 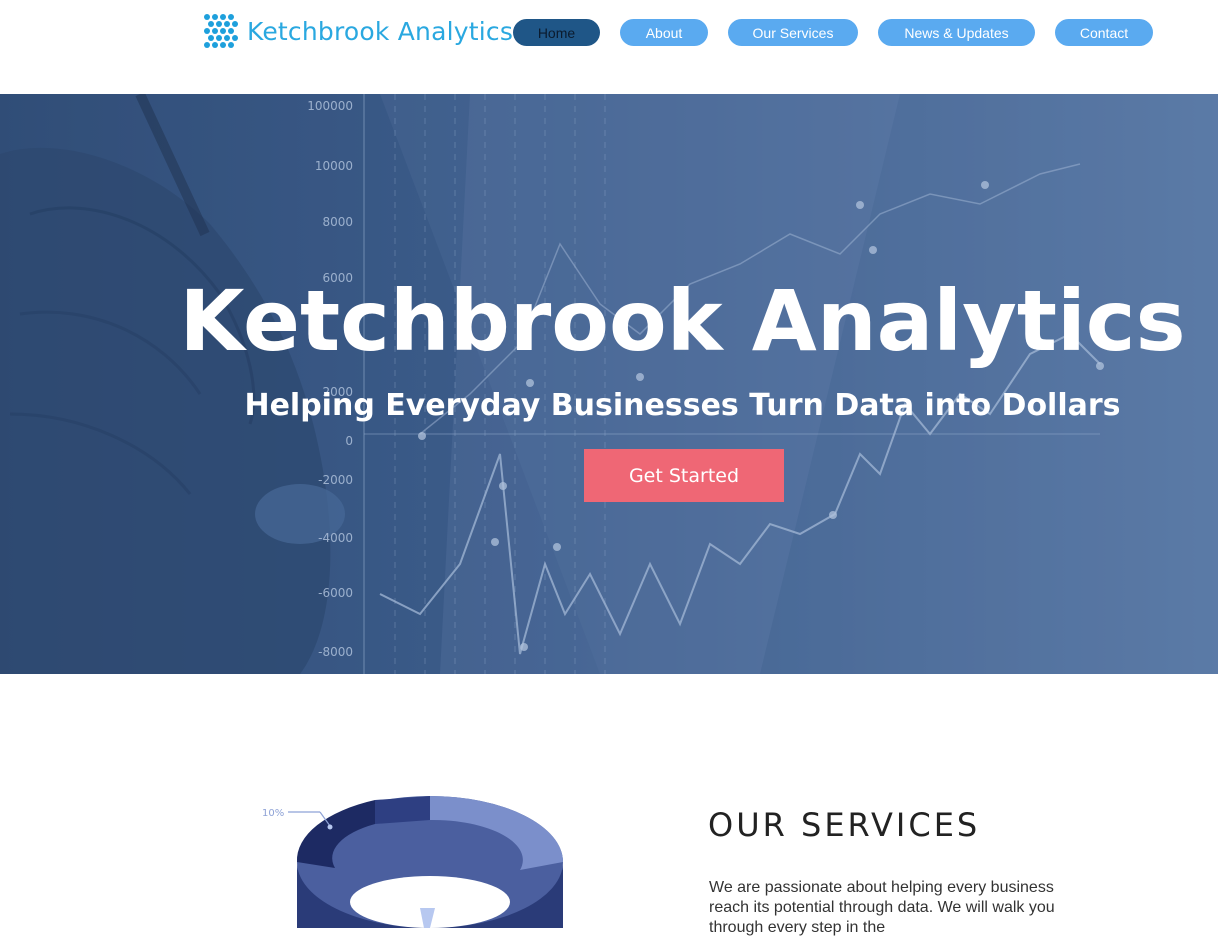 I want to click on nav-home-button: Home, so click(x=556, y=32).